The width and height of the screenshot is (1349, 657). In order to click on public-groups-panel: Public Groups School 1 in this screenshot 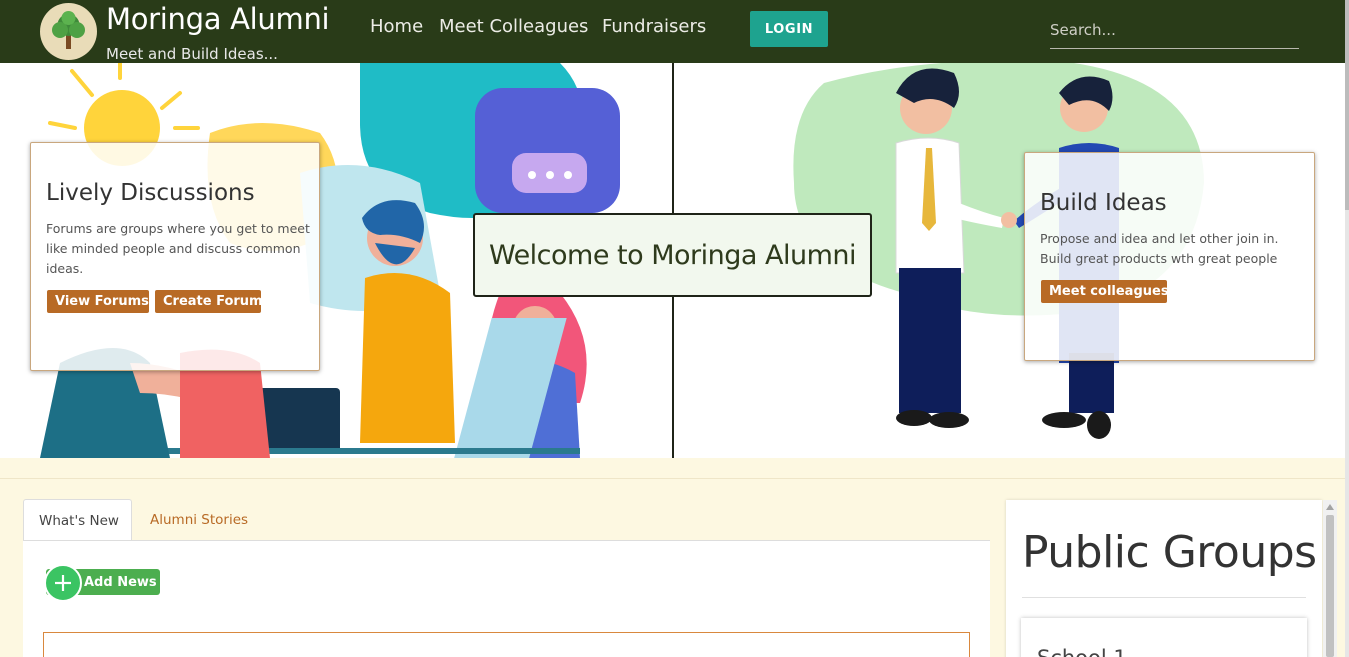, I will do `click(1164, 578)`.